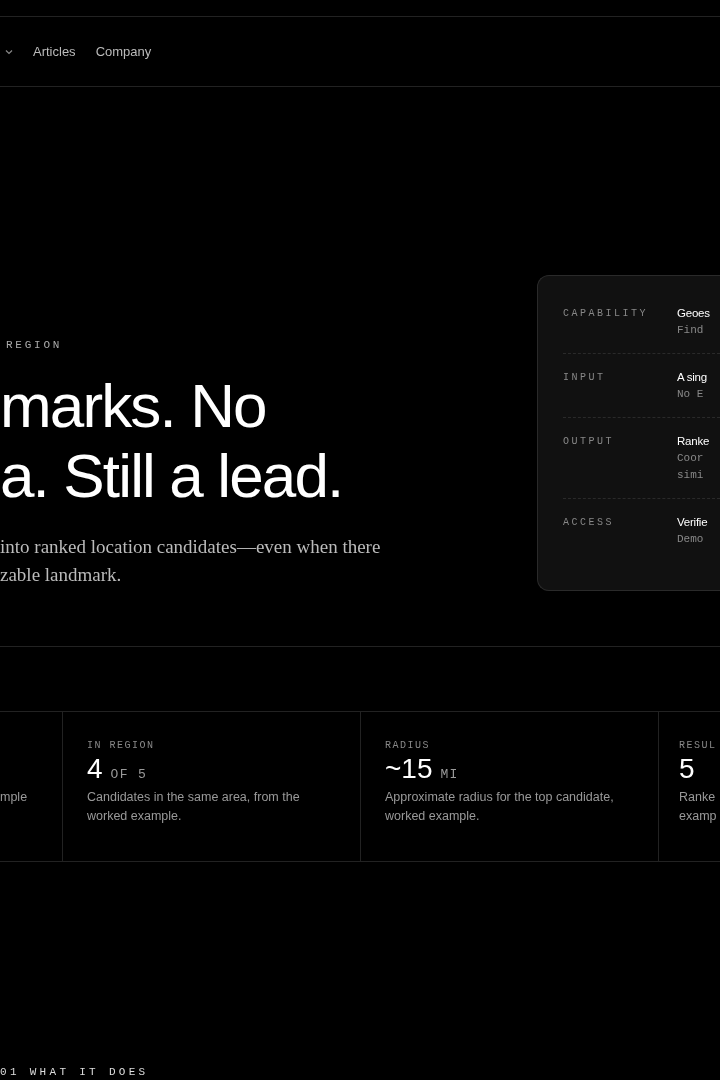 This screenshot has height=1080, width=720. I want to click on stat-unit: OF 5, so click(128, 775).